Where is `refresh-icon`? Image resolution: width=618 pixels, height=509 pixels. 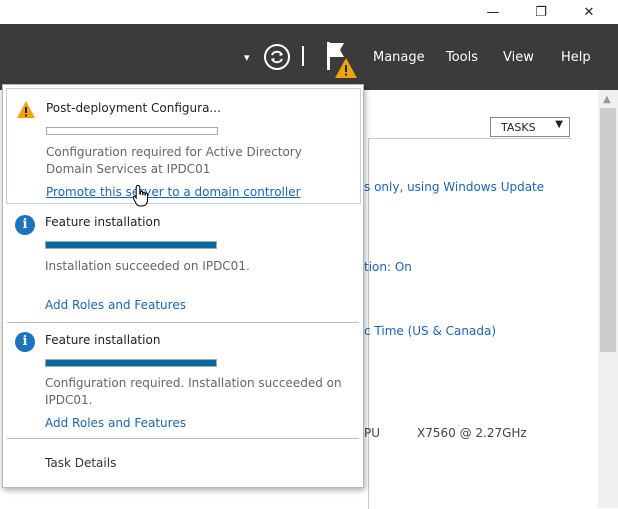
refresh-icon is located at coordinates (277, 57).